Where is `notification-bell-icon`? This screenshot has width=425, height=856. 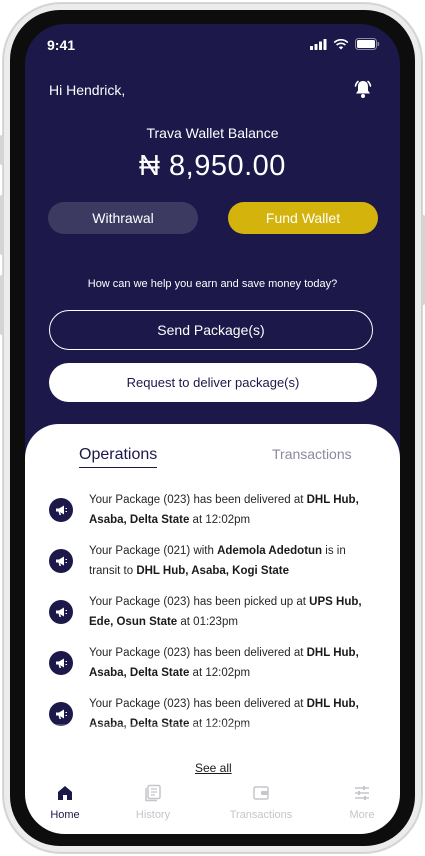 notification-bell-icon is located at coordinates (363, 89).